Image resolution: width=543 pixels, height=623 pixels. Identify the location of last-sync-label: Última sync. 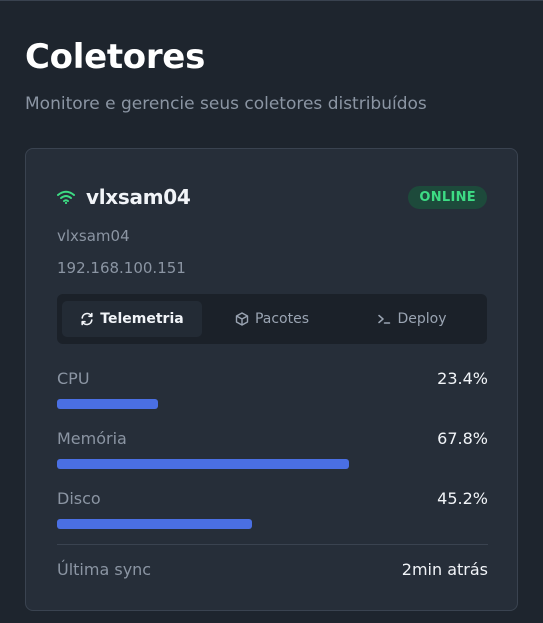
(104, 569).